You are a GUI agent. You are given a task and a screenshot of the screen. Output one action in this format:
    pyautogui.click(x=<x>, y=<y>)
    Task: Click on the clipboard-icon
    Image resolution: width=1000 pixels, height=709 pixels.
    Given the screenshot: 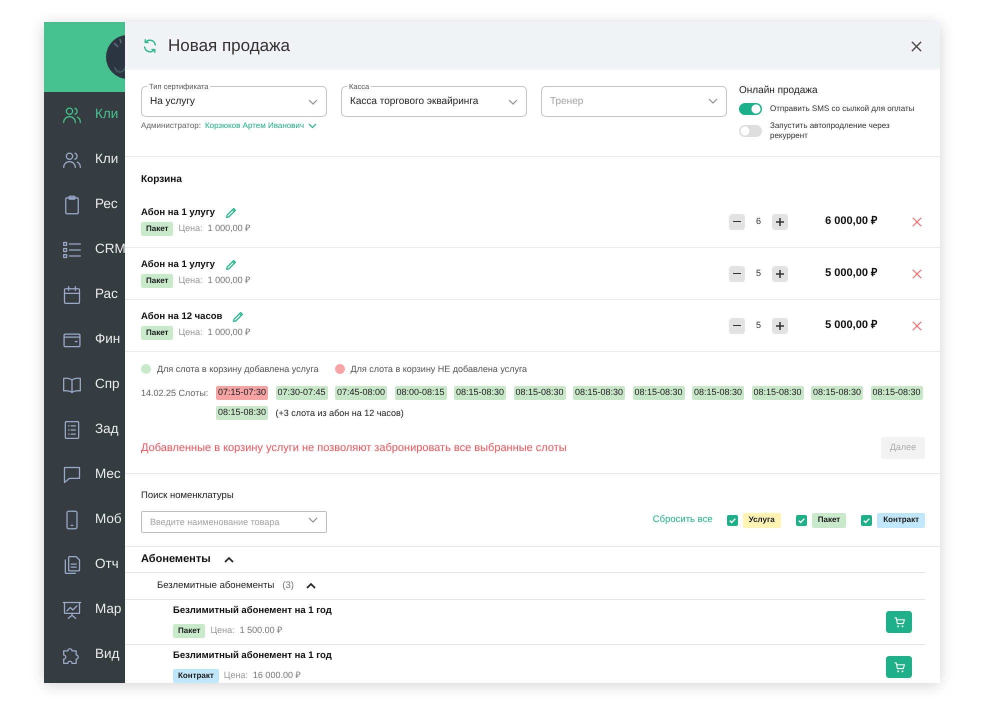 What is the action you would take?
    pyautogui.click(x=72, y=204)
    